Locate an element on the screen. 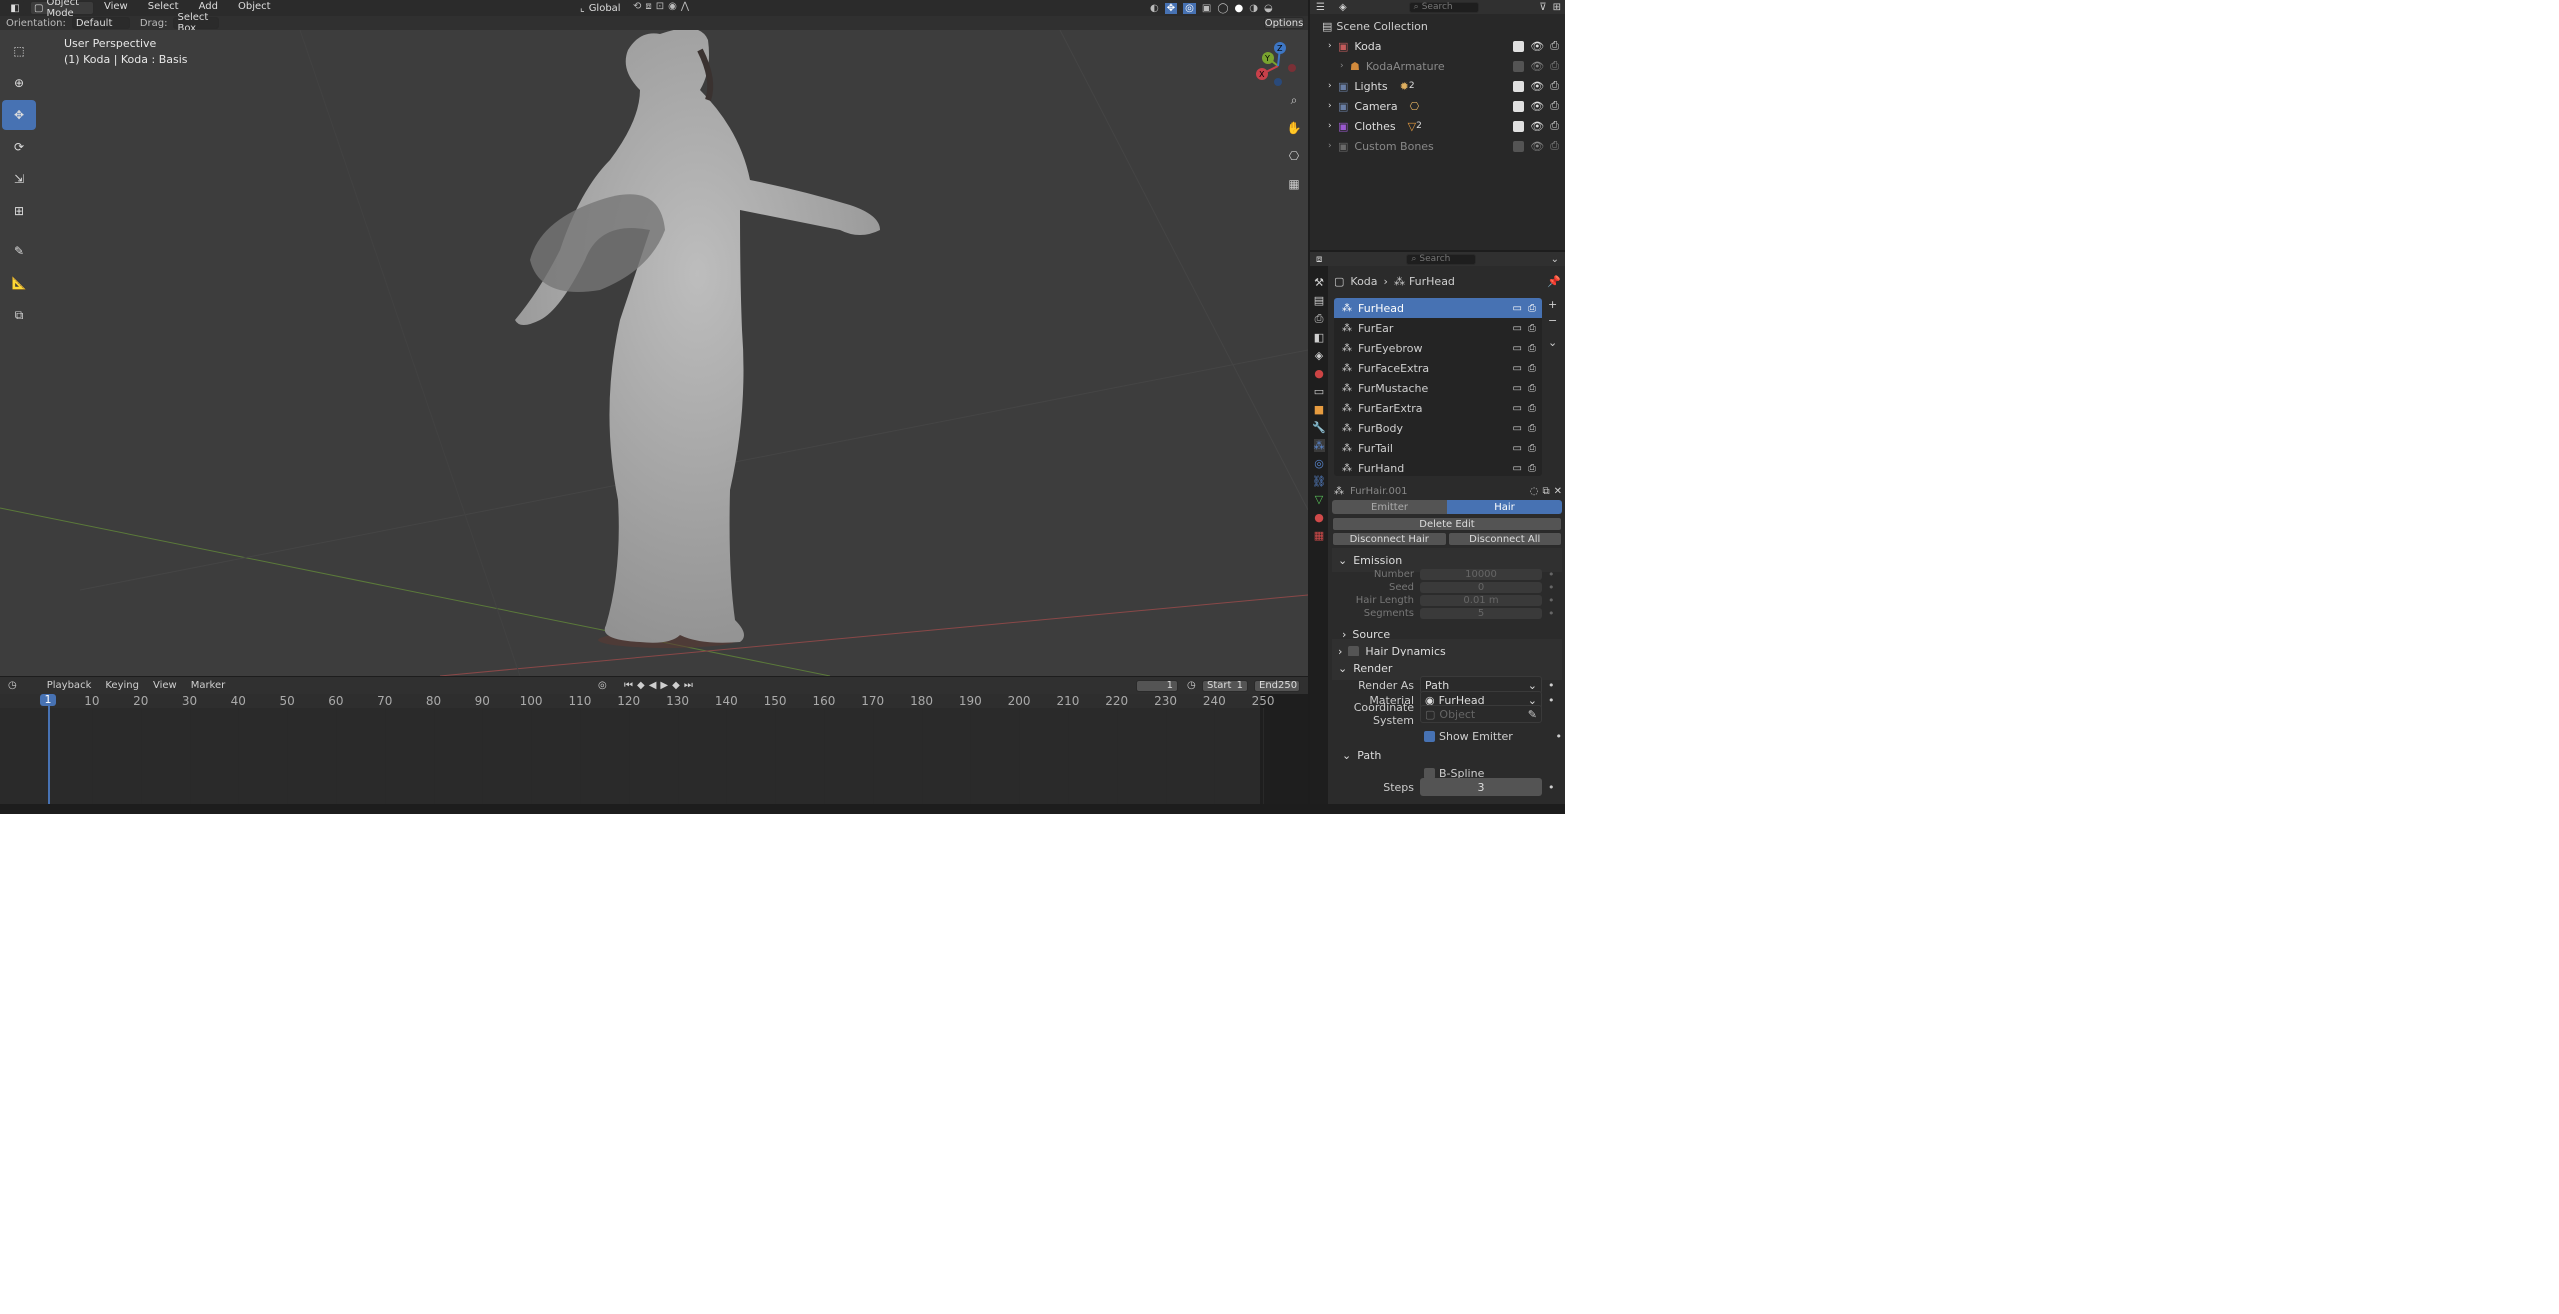 The image size is (2559, 1314). scene-tab-icon: ◈ is located at coordinates (1319, 355).